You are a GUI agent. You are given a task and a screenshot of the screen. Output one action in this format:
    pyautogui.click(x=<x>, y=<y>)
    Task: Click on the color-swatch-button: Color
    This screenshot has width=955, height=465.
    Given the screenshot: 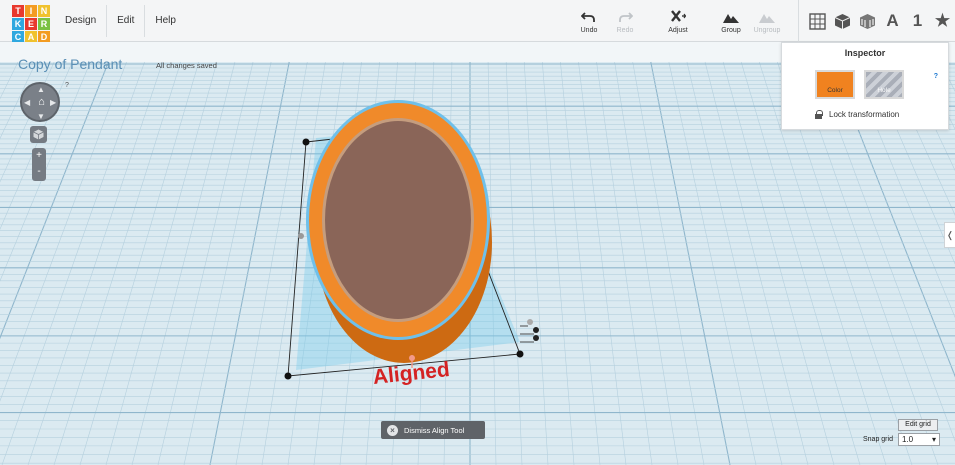 What is the action you would take?
    pyautogui.click(x=835, y=84)
    